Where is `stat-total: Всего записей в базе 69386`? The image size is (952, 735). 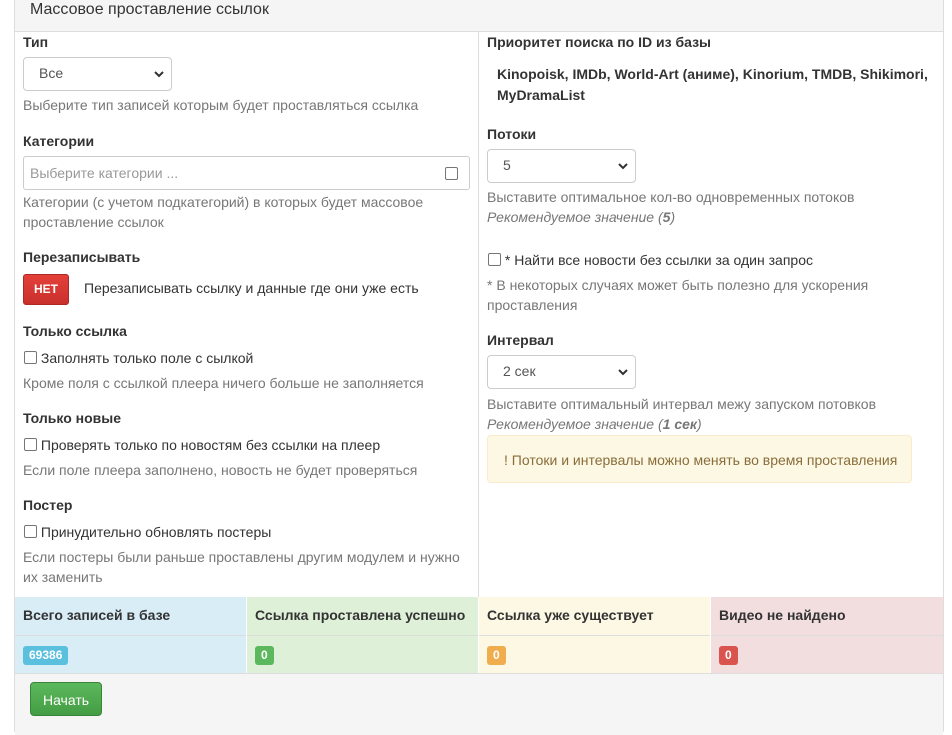 stat-total: Всего записей в базе 69386 is located at coordinates (131, 635).